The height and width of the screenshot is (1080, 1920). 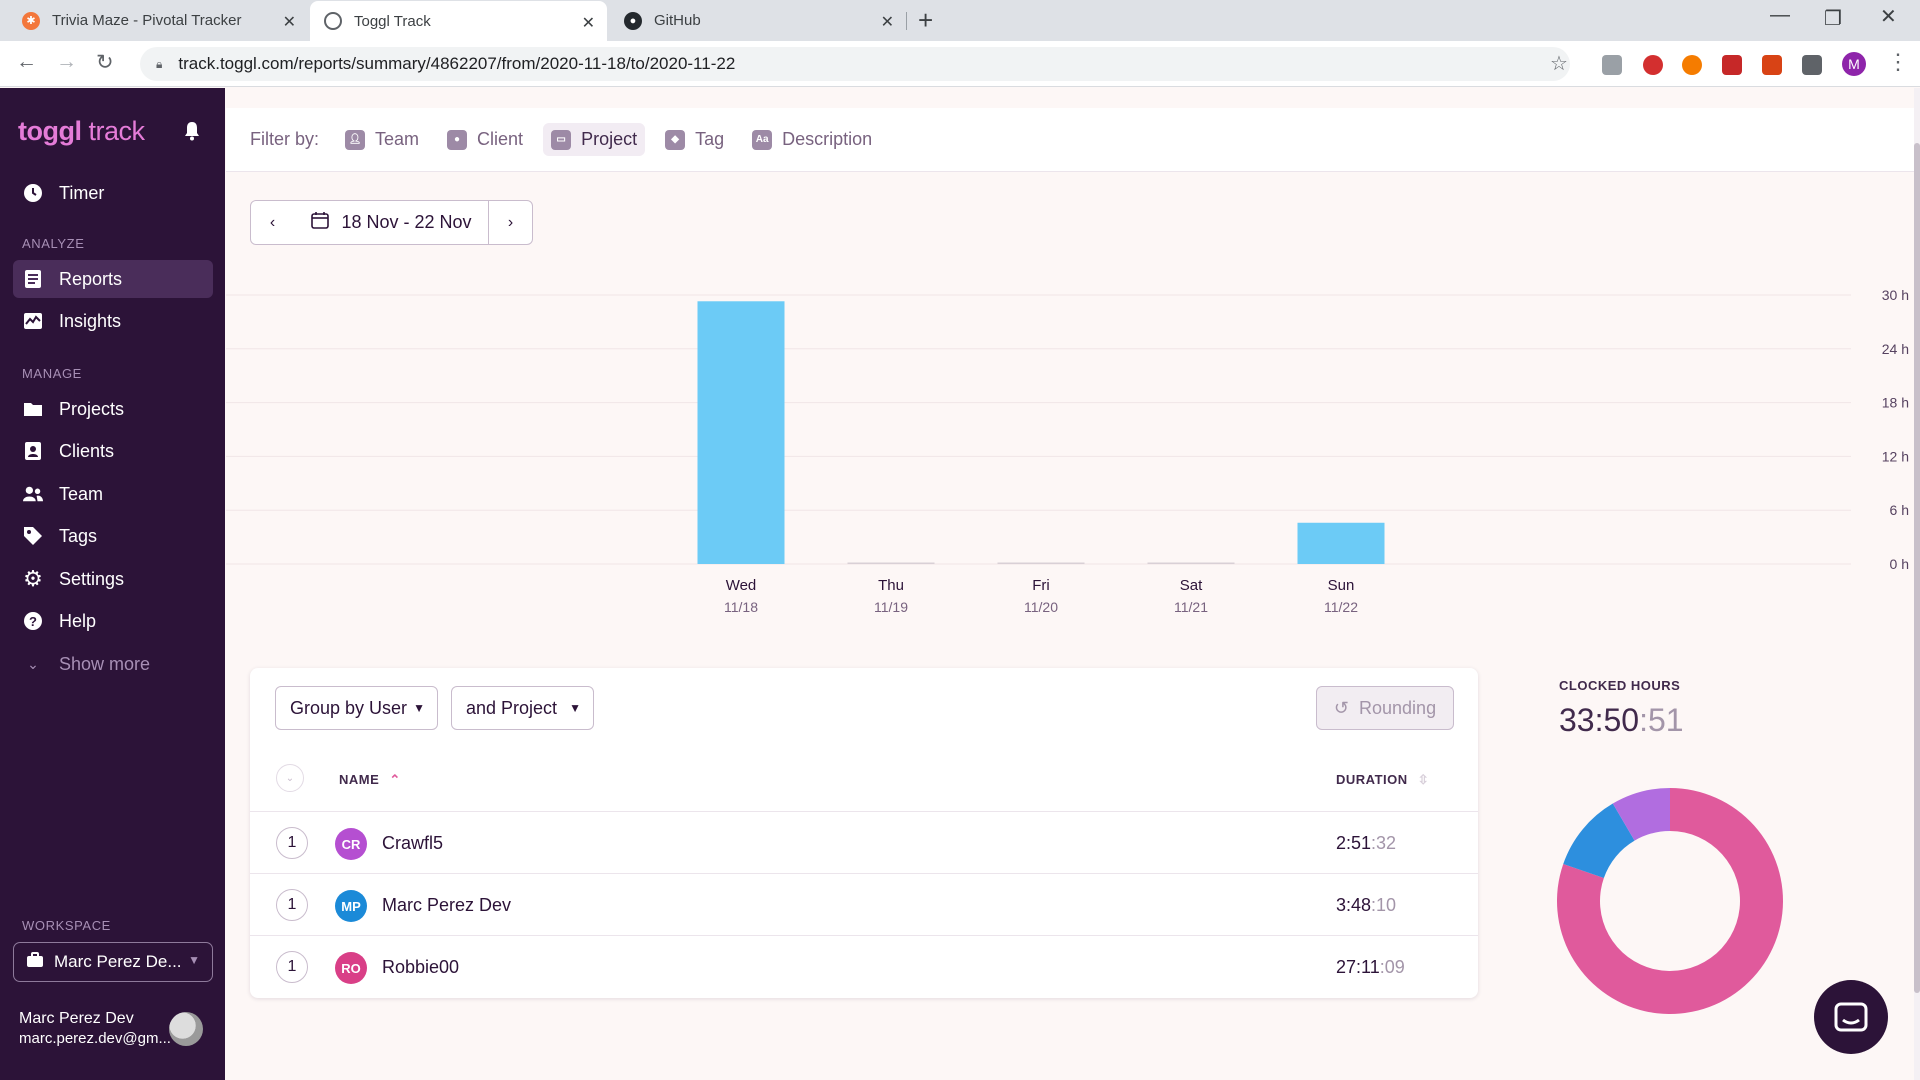 I want to click on extension-megaphone-icon, so click(x=1772, y=65).